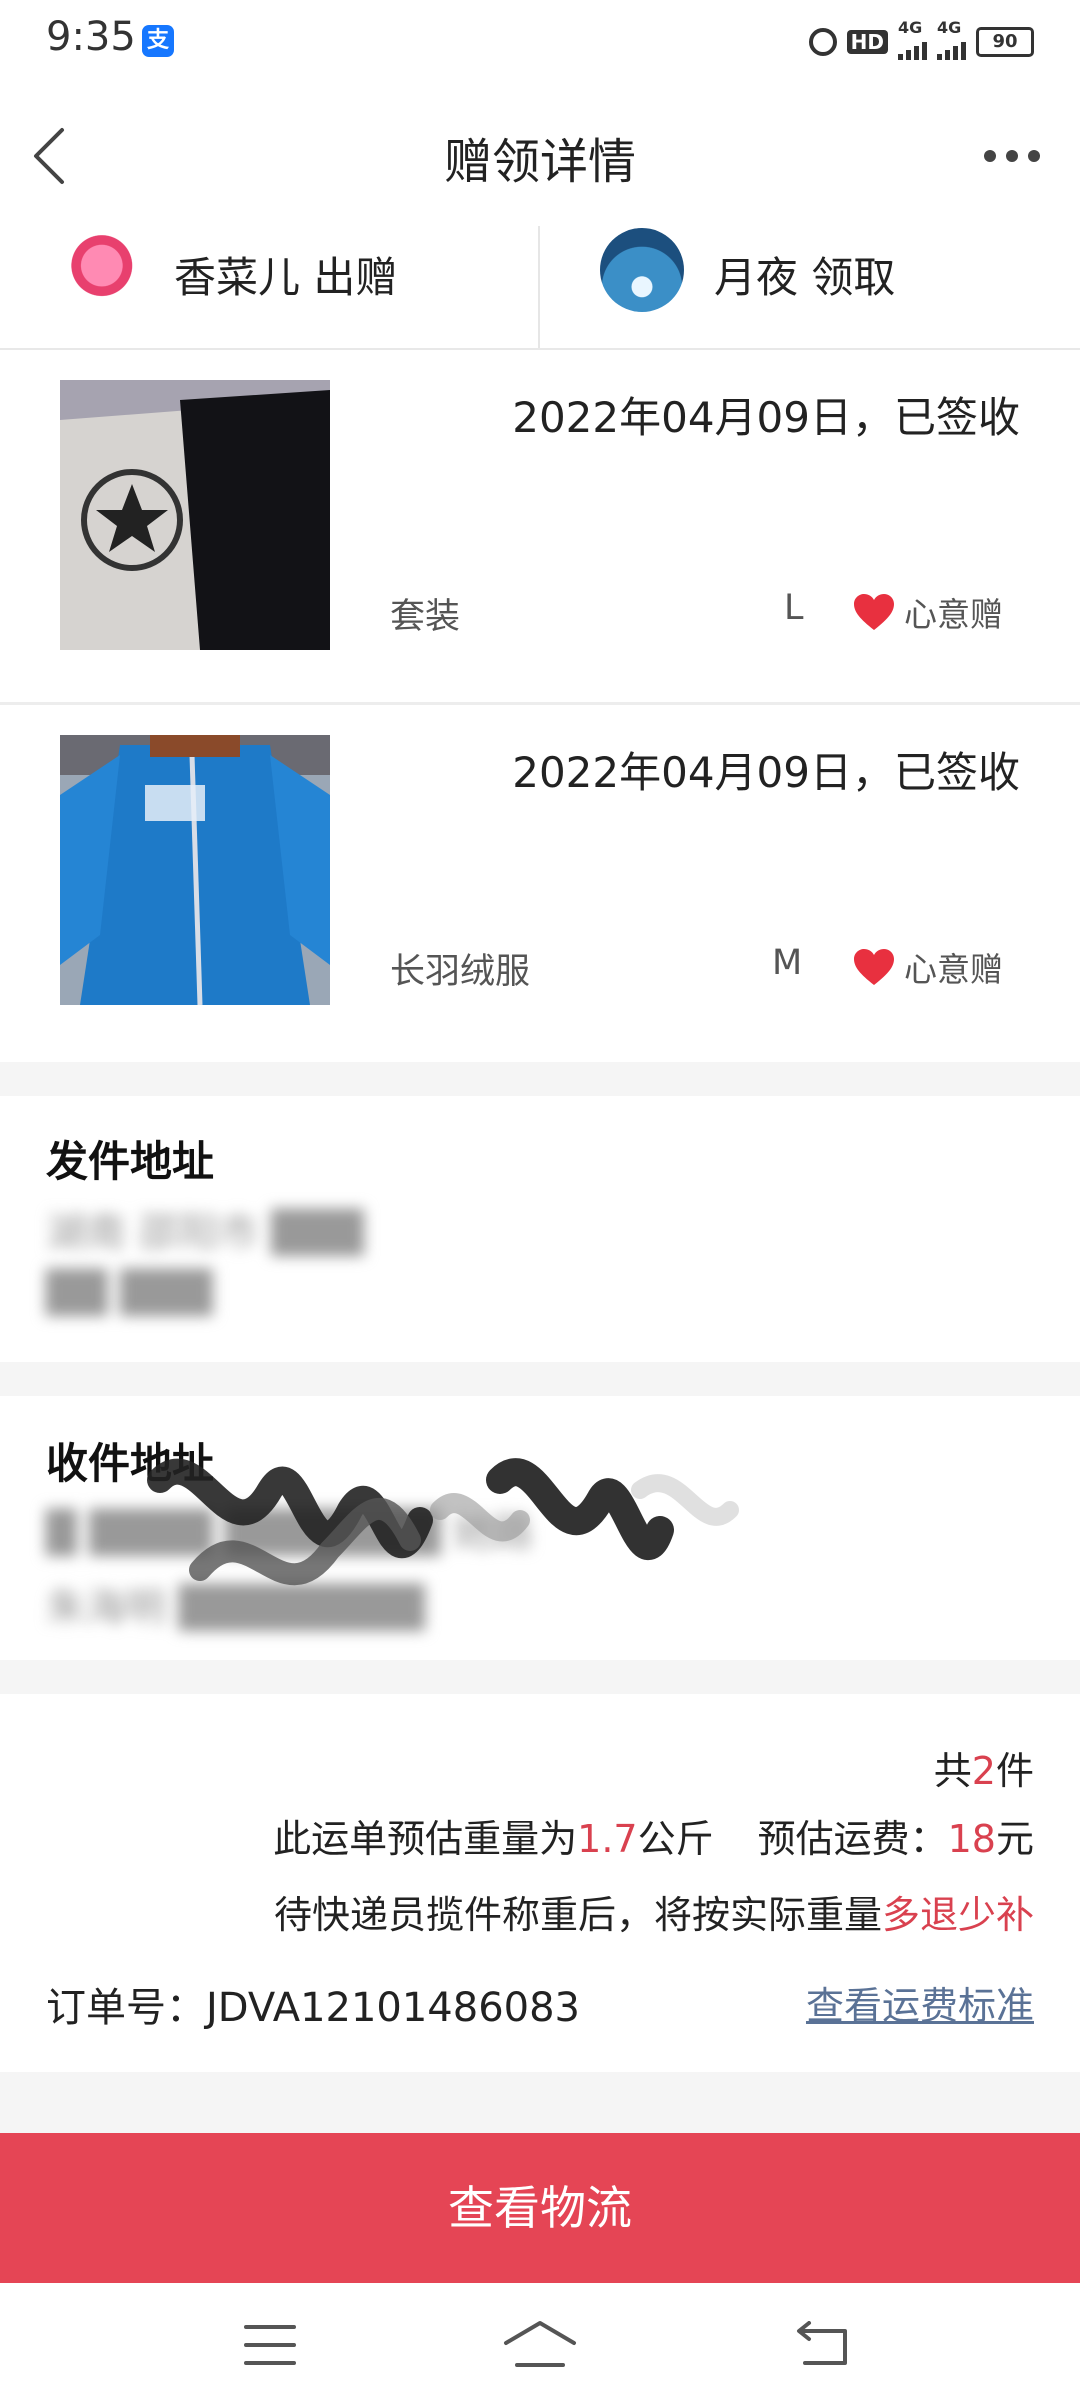 The height and width of the screenshot is (2408, 1080). What do you see at coordinates (920, 2002) in the screenshot?
I see `fee-standard-link: 查看运费标准` at bounding box center [920, 2002].